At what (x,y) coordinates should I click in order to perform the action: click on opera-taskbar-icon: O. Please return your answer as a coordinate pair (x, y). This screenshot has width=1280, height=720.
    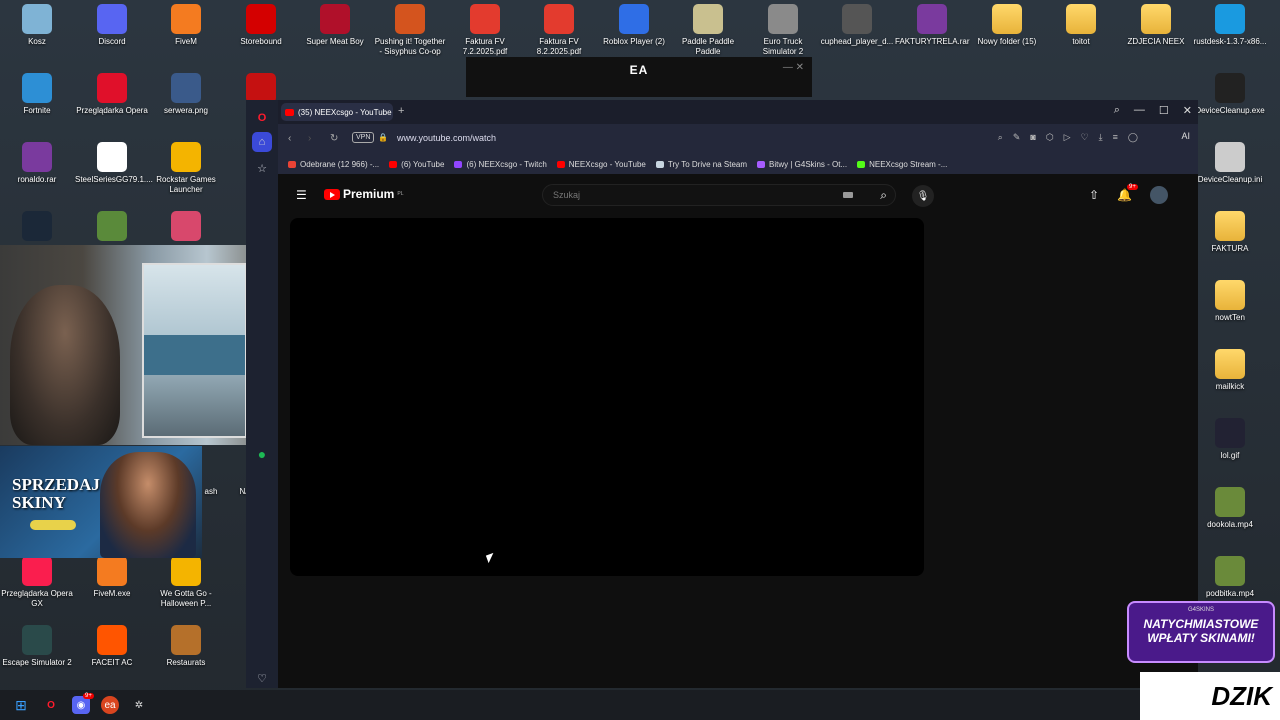
    Looking at the image, I should click on (51, 705).